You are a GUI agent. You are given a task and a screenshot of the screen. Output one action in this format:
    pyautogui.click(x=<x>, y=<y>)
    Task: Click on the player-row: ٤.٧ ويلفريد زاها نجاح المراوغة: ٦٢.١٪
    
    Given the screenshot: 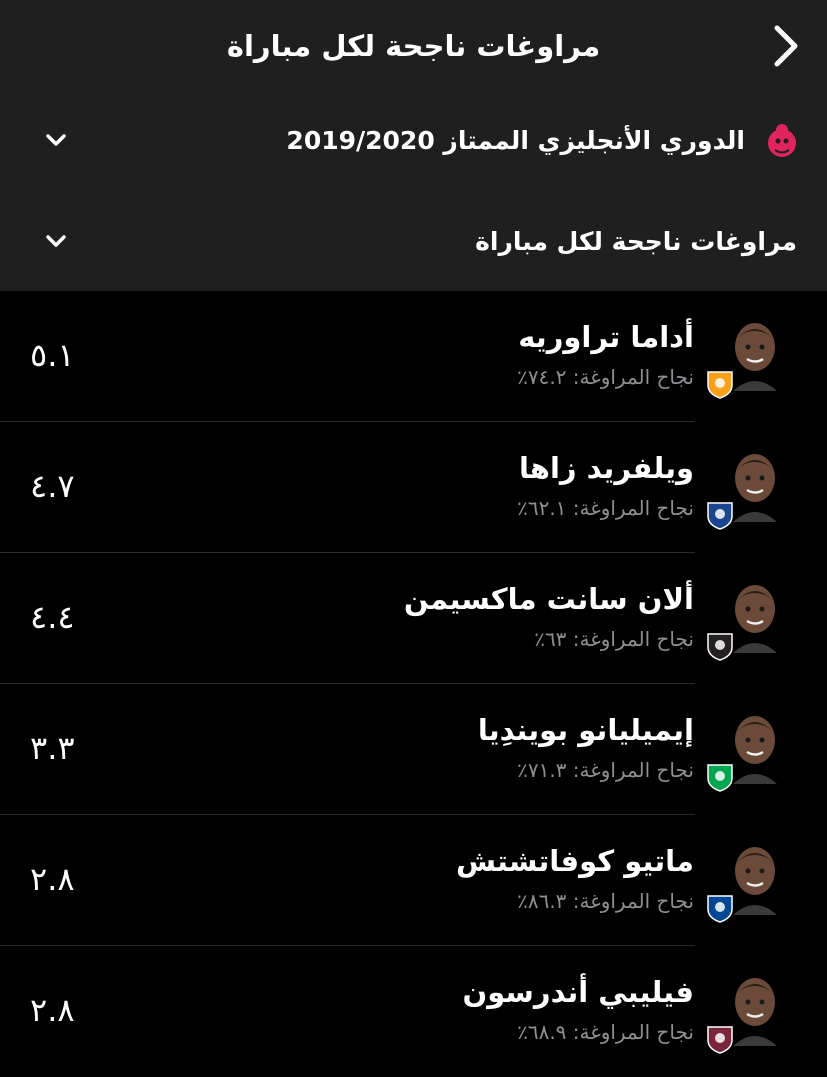 What is the action you would take?
    pyautogui.click(x=413, y=487)
    